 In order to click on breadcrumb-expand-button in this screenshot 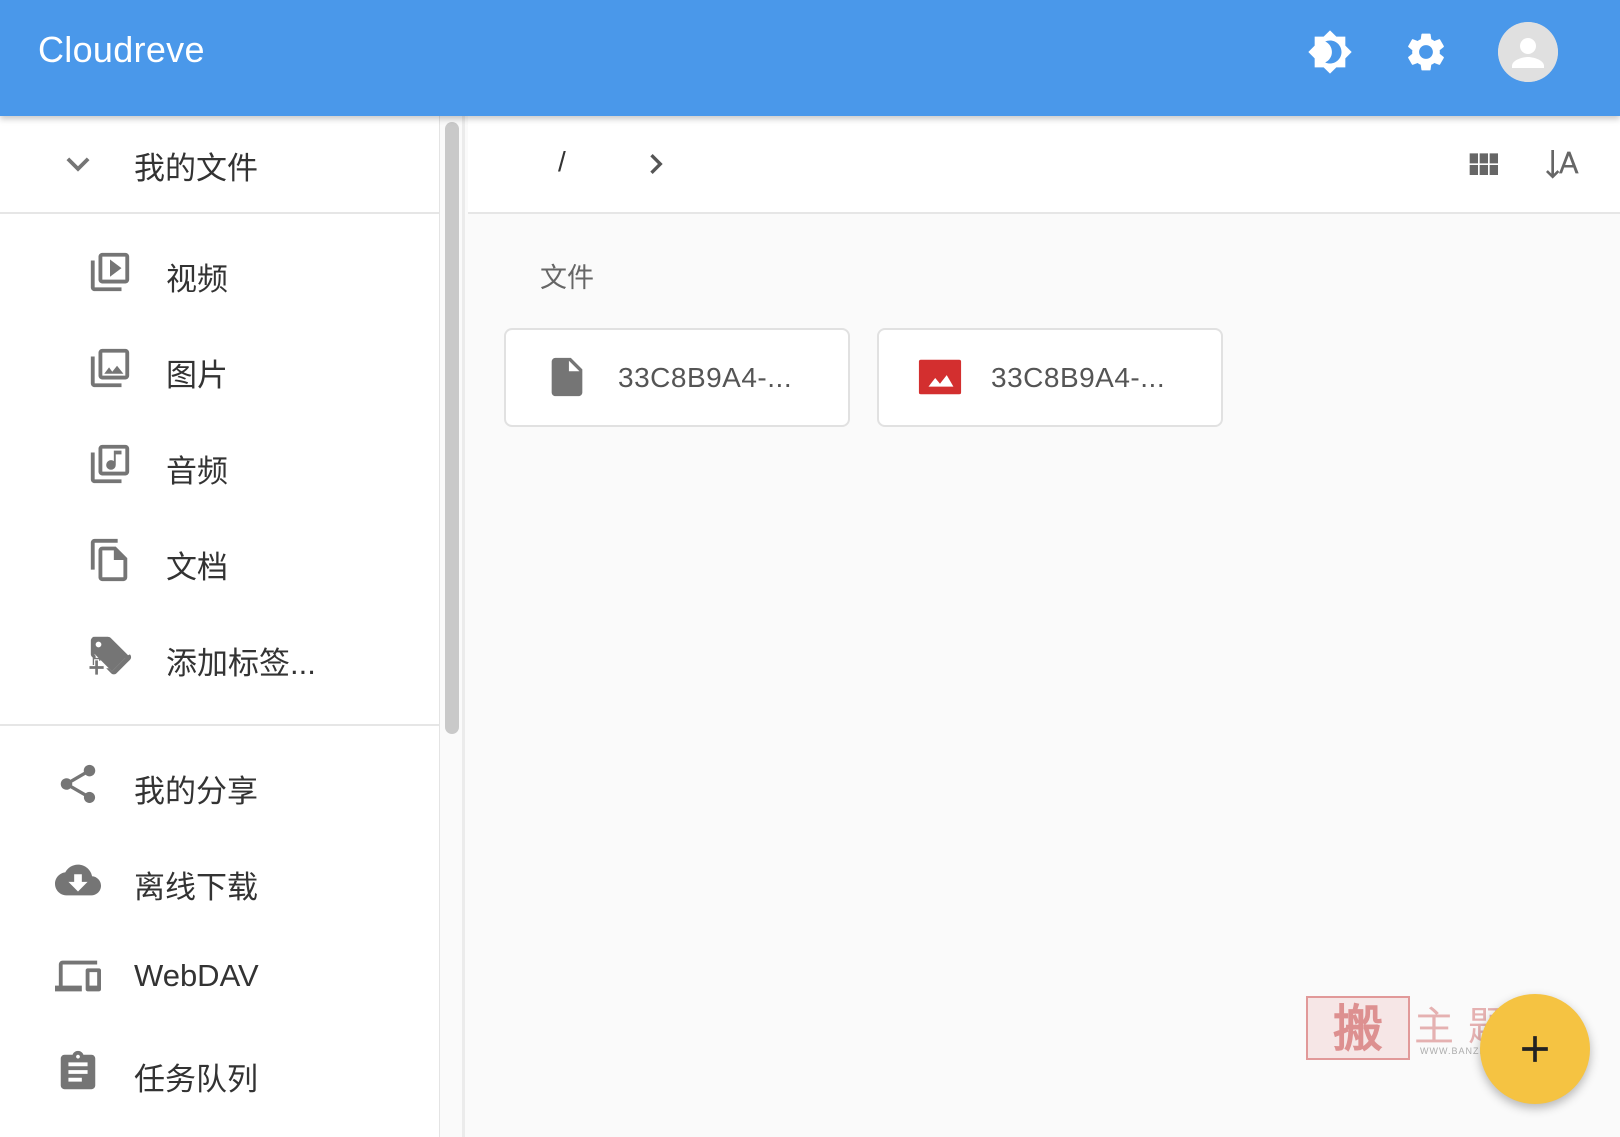, I will do `click(656, 164)`.